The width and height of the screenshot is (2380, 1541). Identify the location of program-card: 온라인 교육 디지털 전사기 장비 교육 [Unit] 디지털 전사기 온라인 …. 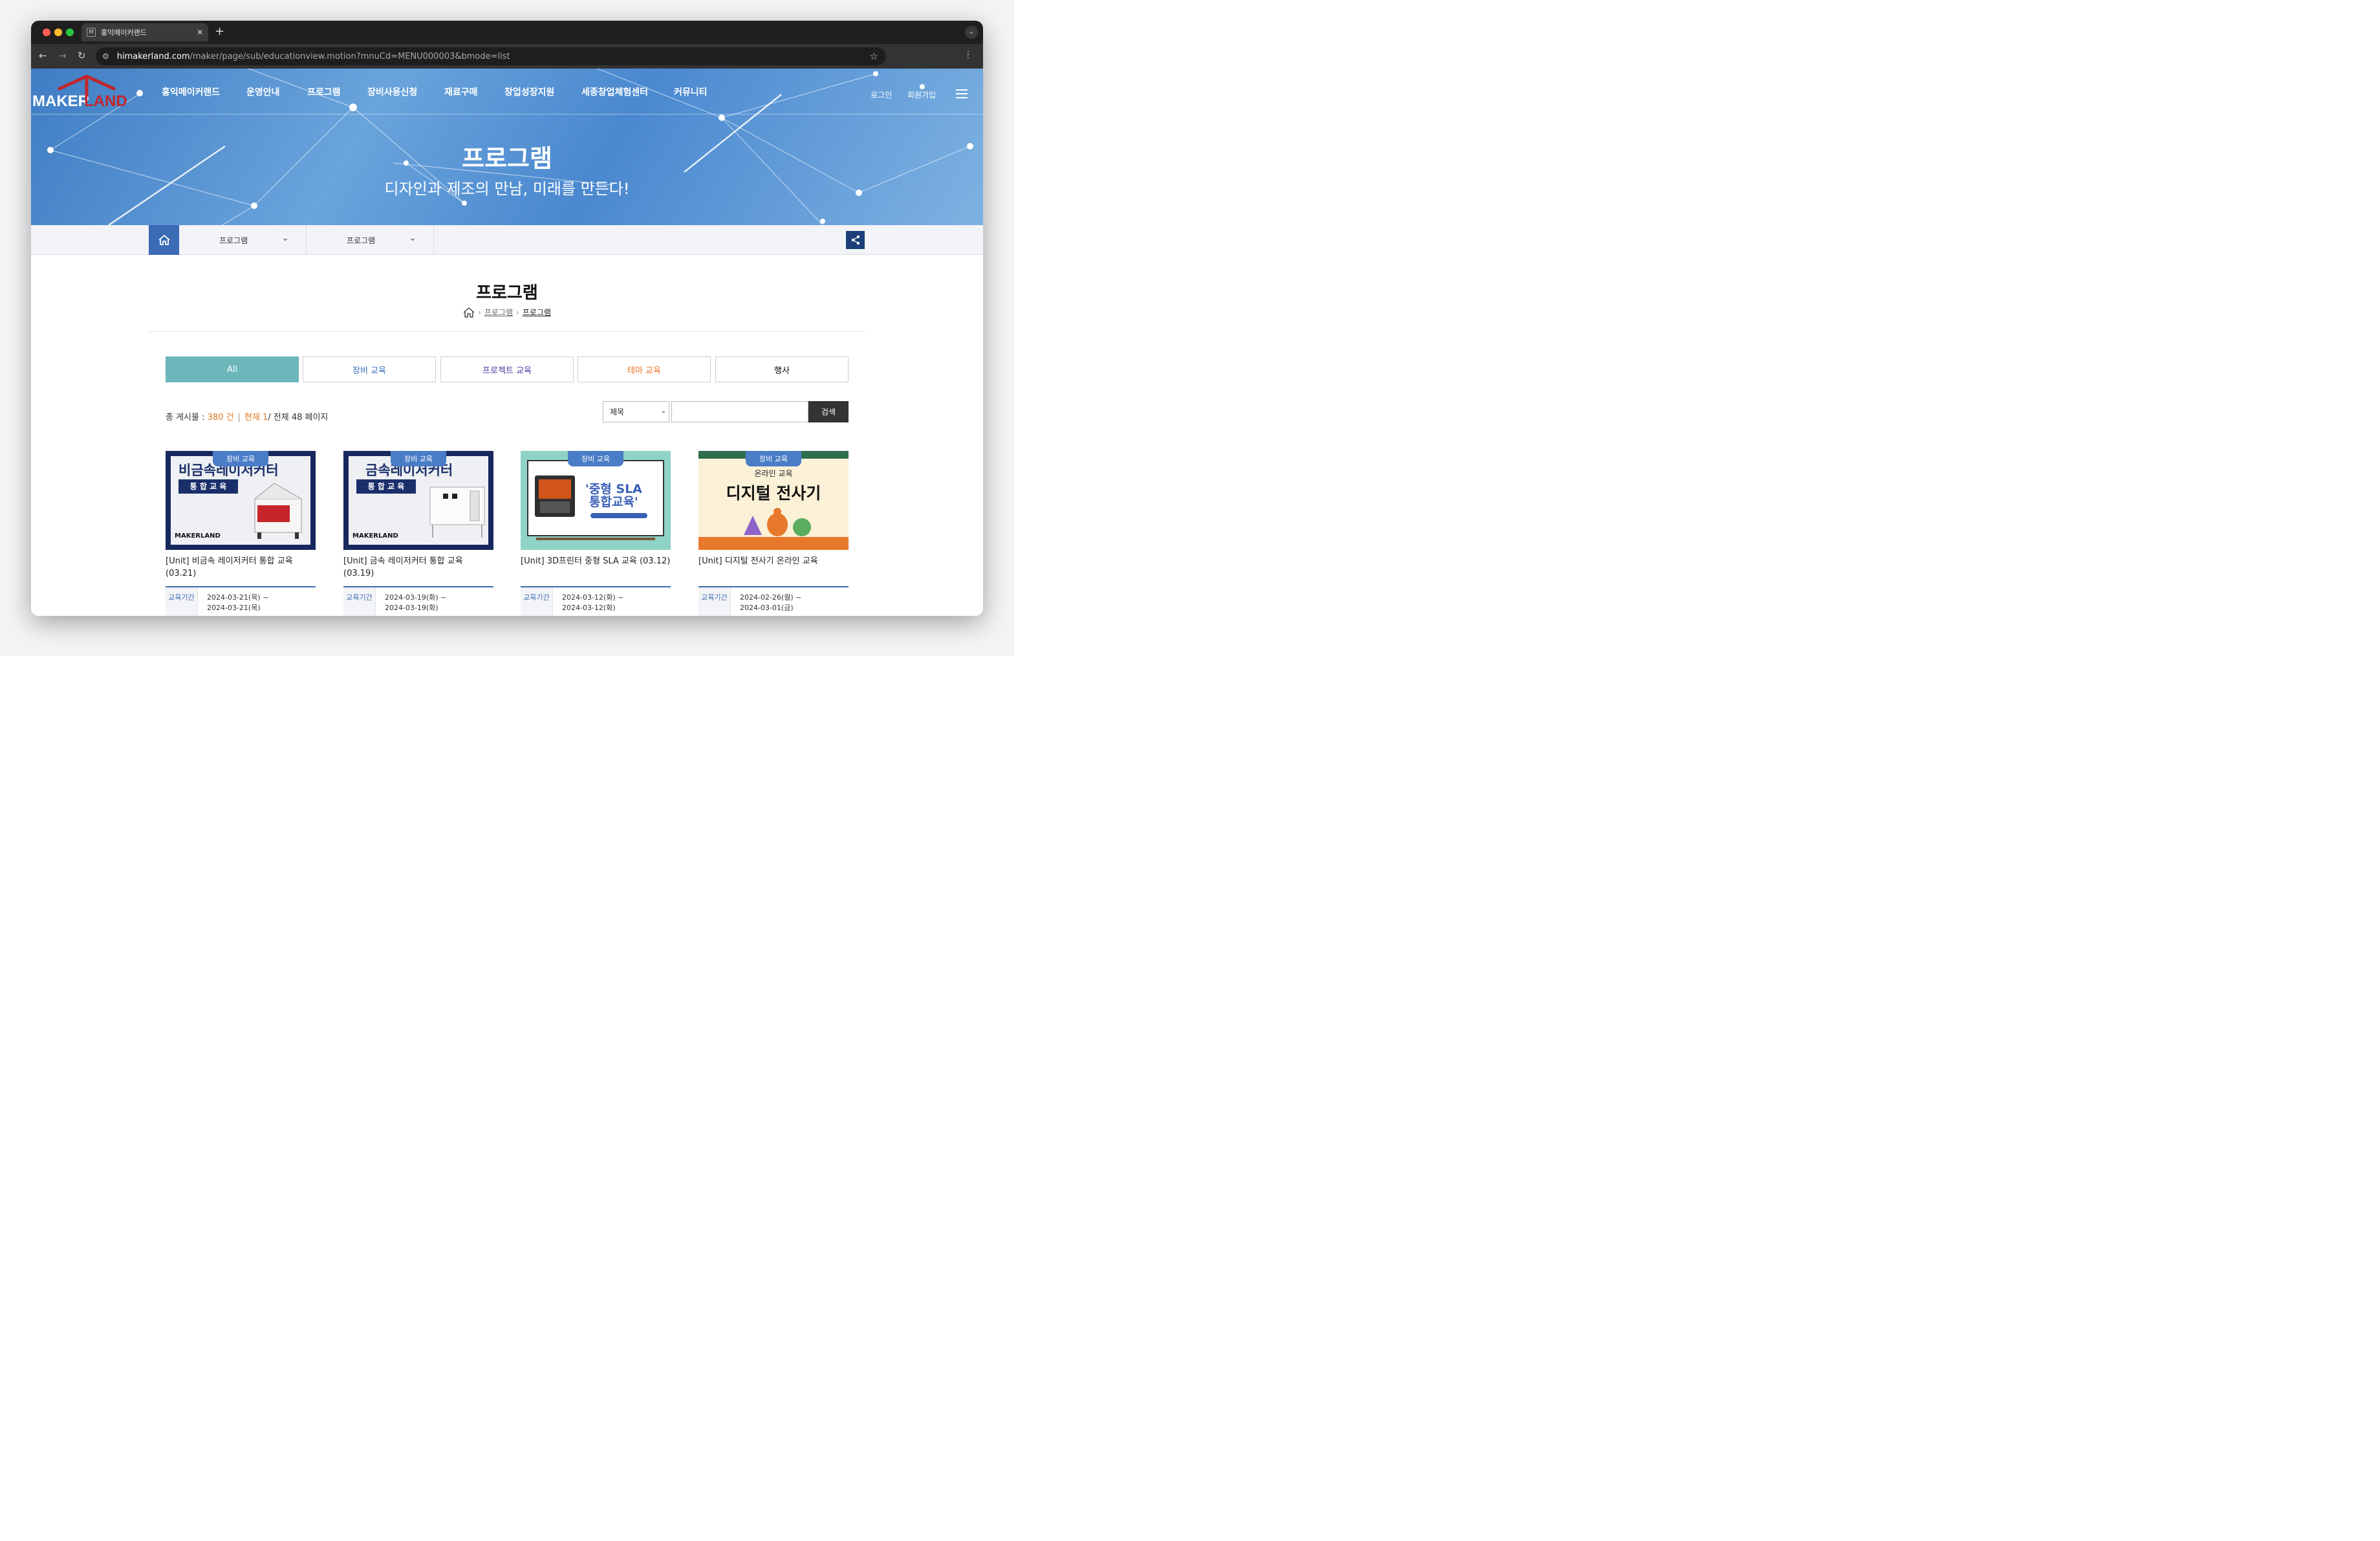
(773, 533).